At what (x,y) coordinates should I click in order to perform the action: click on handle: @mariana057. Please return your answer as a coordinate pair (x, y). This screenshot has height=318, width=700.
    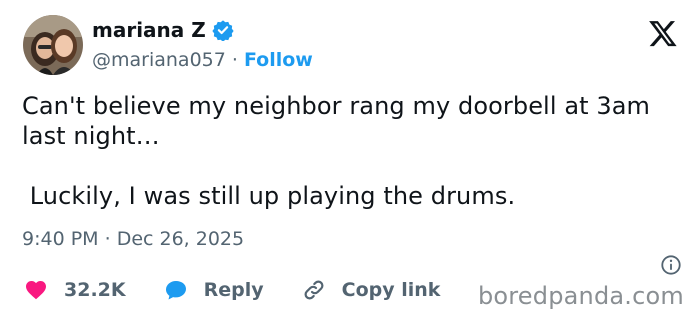
    Looking at the image, I should click on (159, 60).